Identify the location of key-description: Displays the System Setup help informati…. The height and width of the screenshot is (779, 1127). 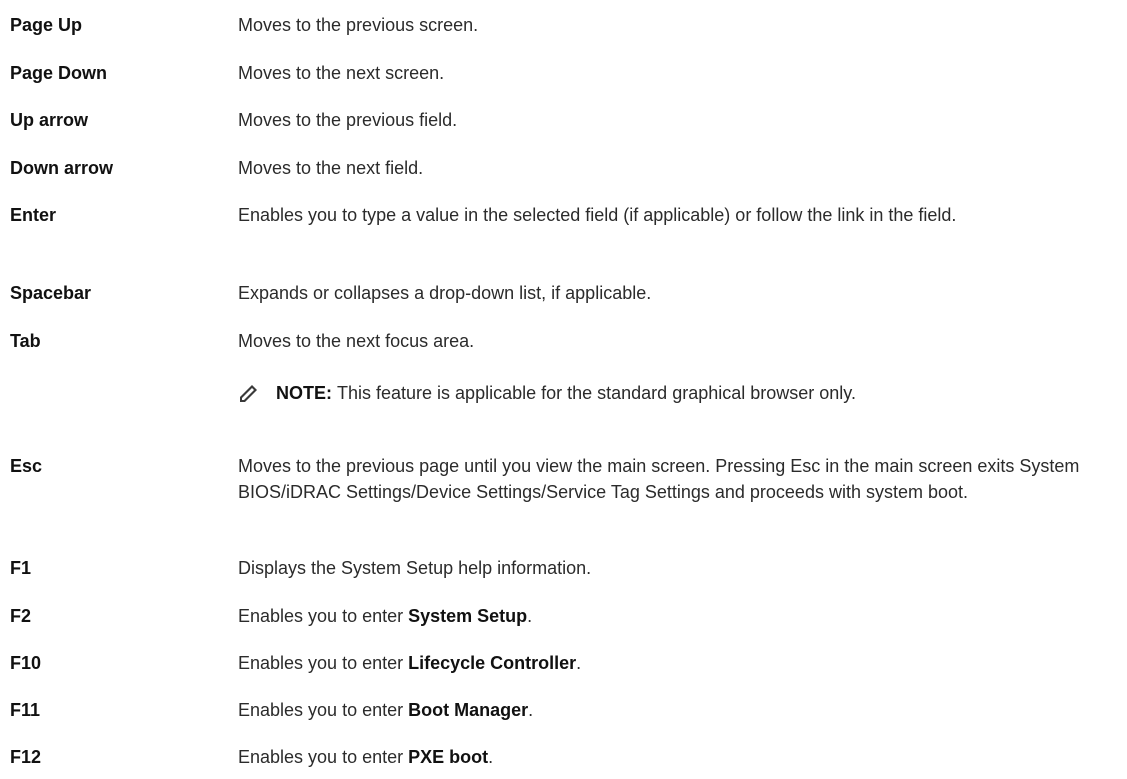
(415, 568).